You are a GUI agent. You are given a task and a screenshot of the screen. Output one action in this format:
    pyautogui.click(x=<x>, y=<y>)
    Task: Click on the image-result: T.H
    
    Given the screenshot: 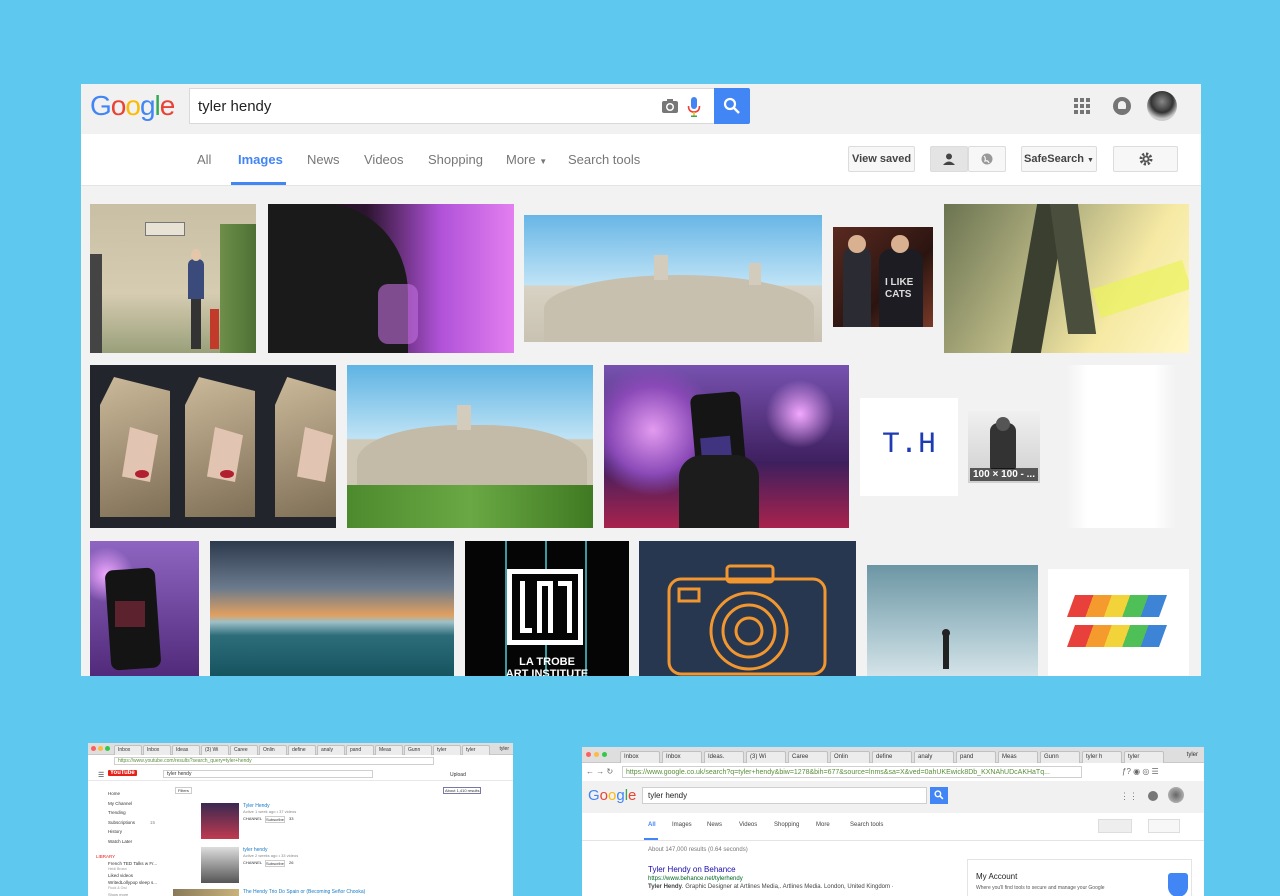 What is the action you would take?
    pyautogui.click(x=909, y=447)
    